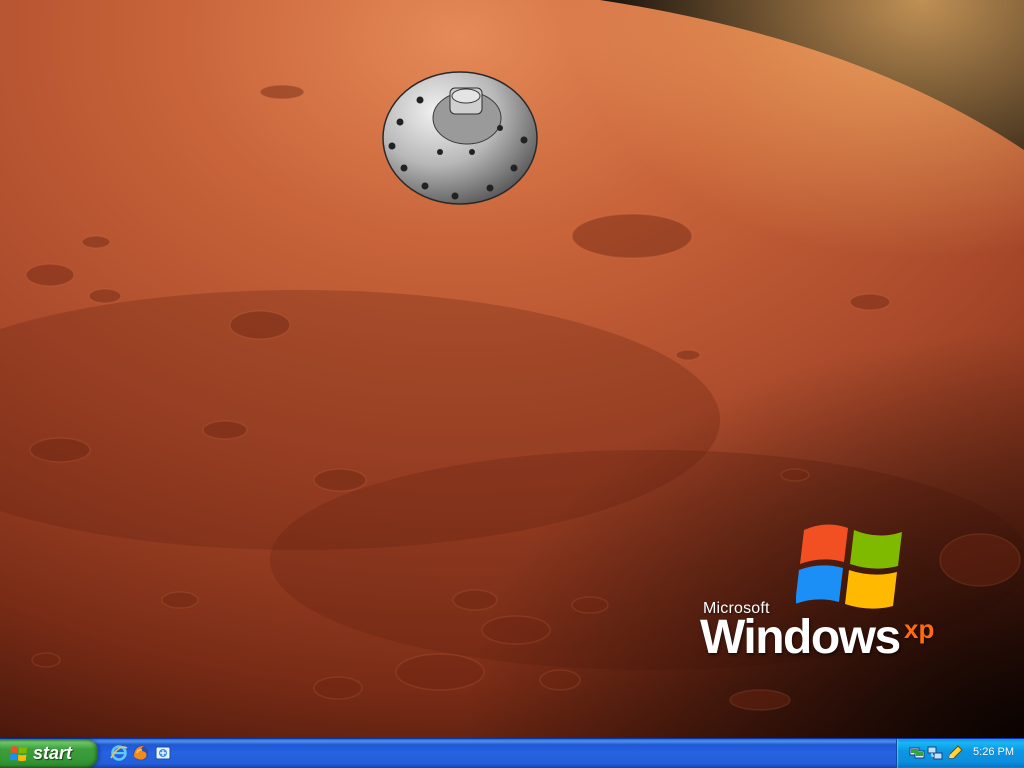 The image size is (1024, 768). Describe the element at coordinates (919, 629) in the screenshot. I see `xp-wordmark: xp` at that location.